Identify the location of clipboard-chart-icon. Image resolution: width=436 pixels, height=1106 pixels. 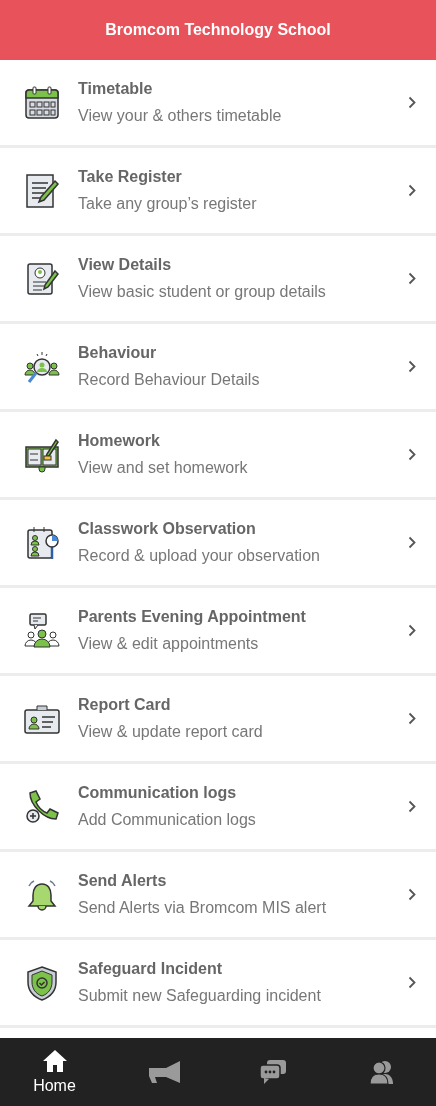
(42, 542).